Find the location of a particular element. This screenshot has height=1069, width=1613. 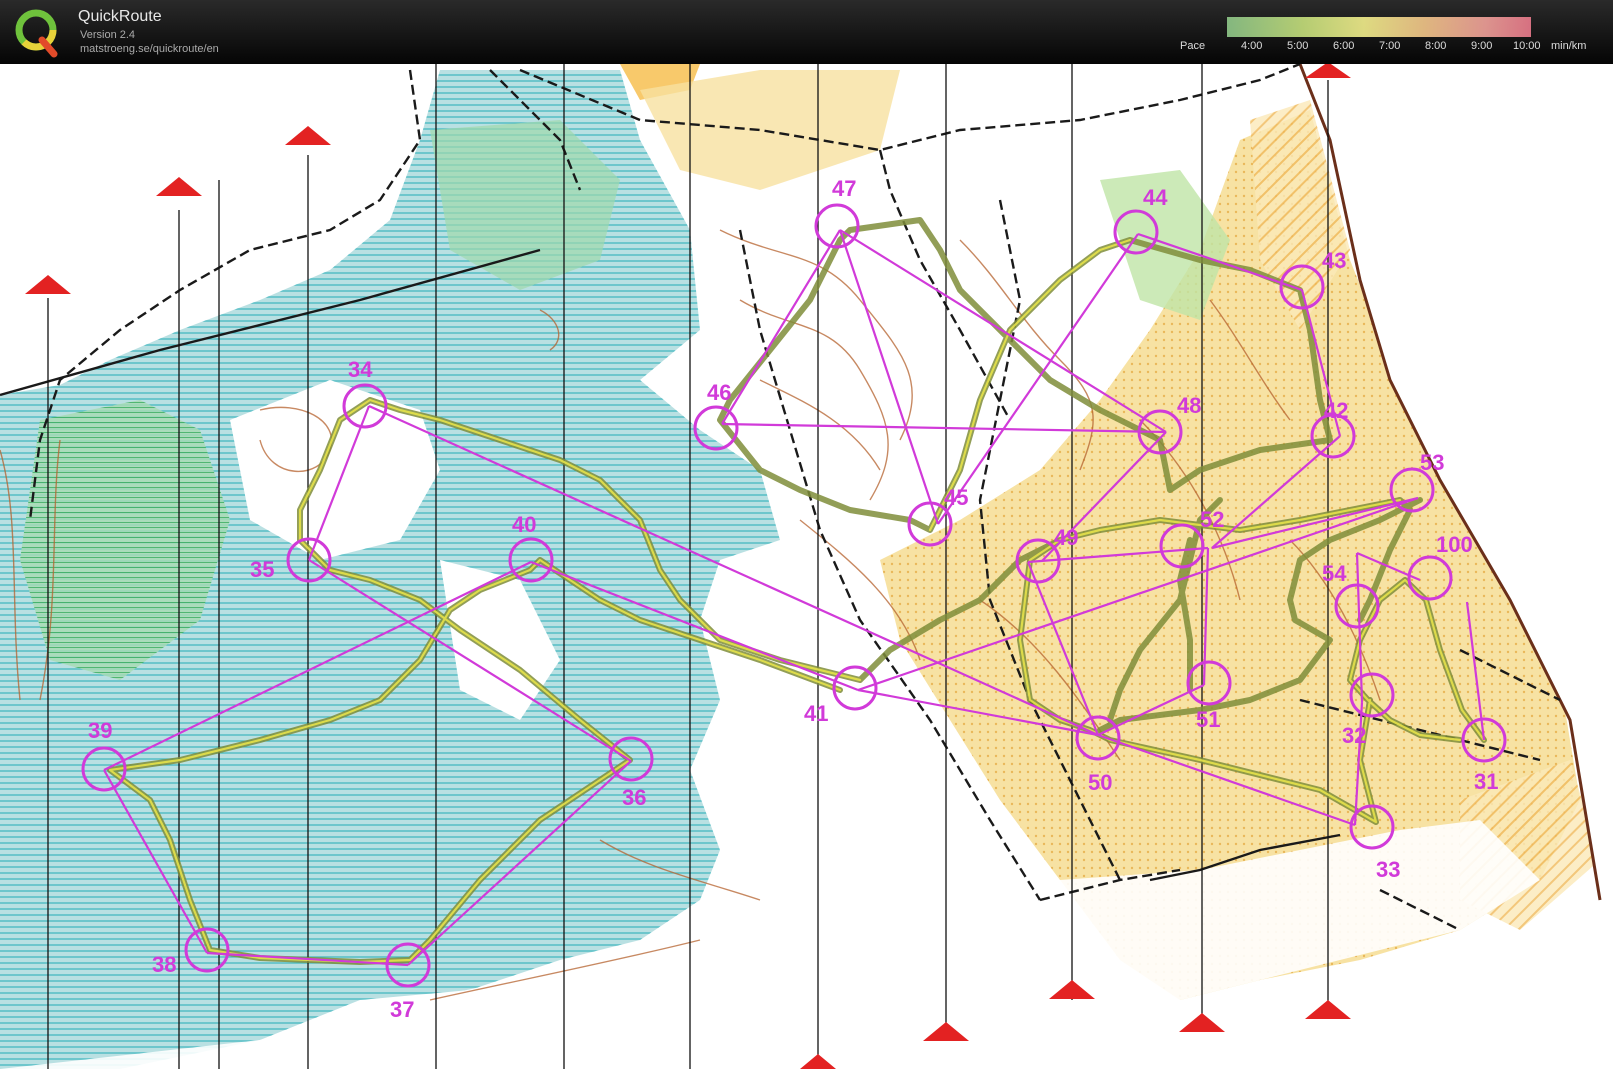

control-label: 32 is located at coordinates (1354, 735).